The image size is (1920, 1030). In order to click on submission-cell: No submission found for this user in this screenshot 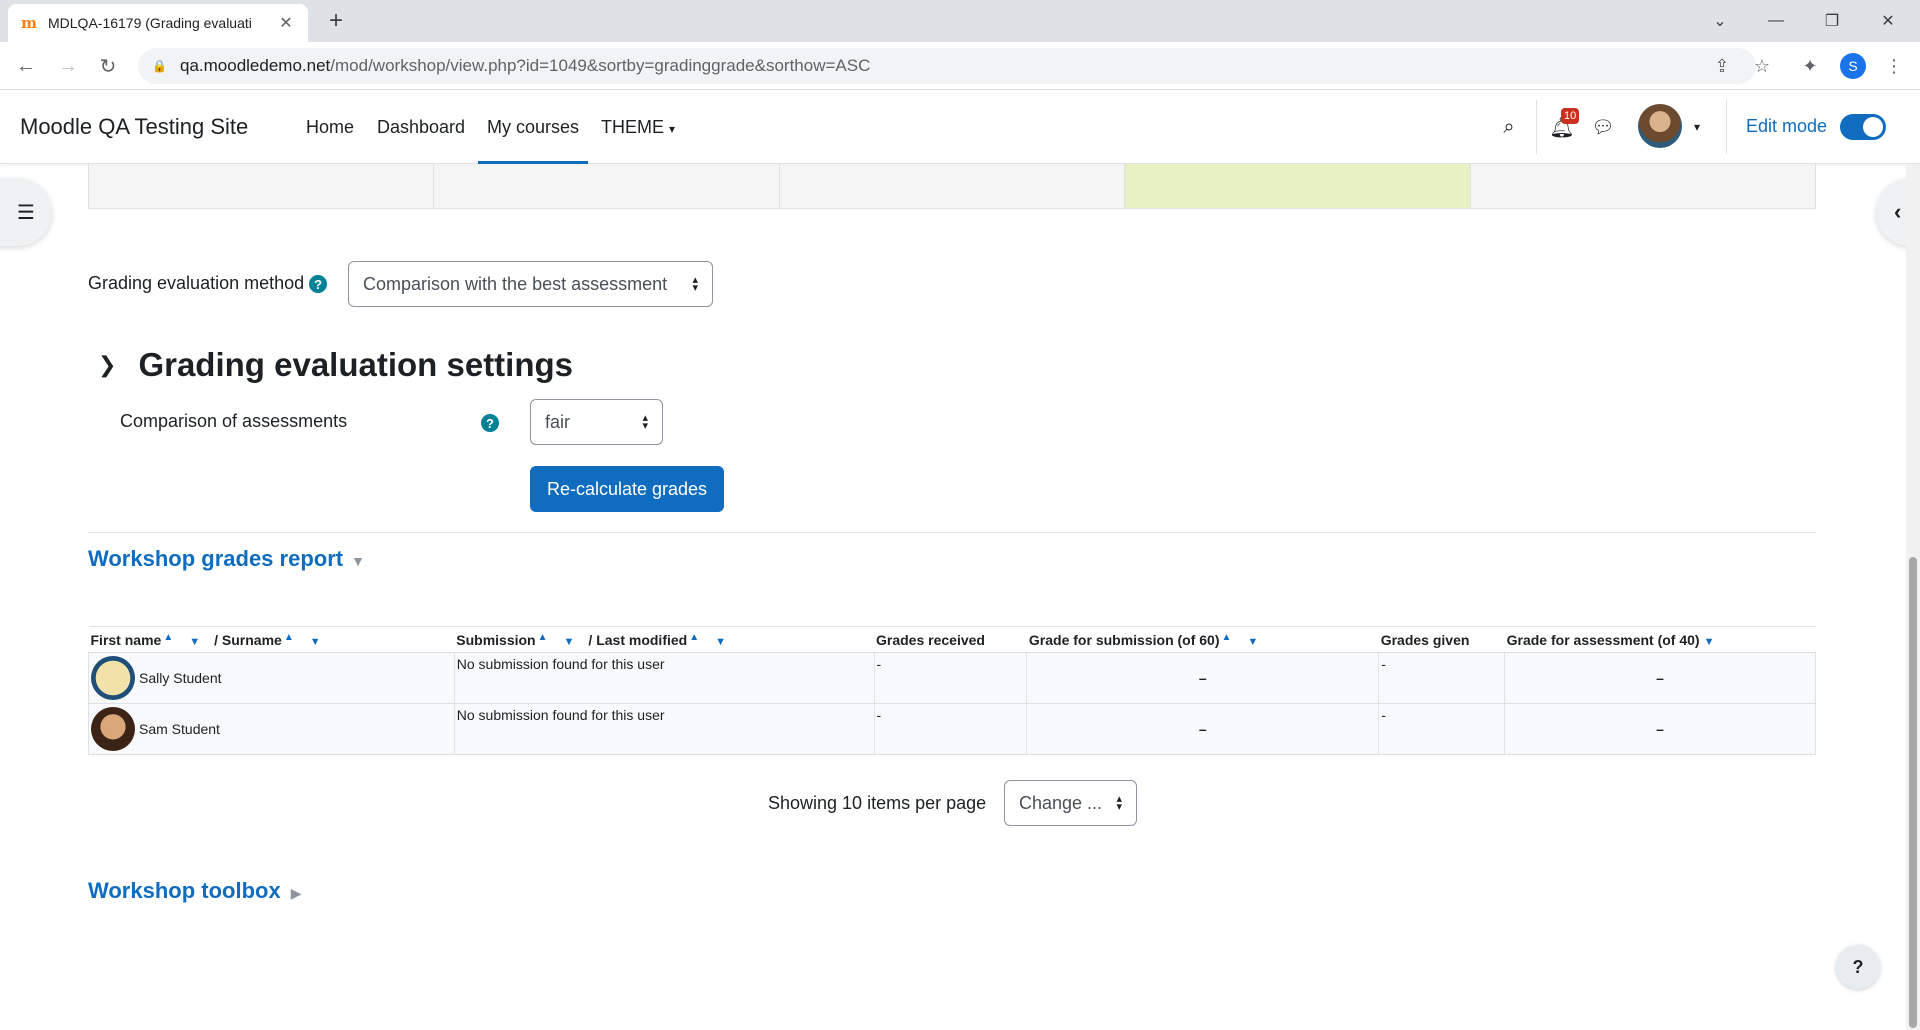, I will do `click(664, 729)`.